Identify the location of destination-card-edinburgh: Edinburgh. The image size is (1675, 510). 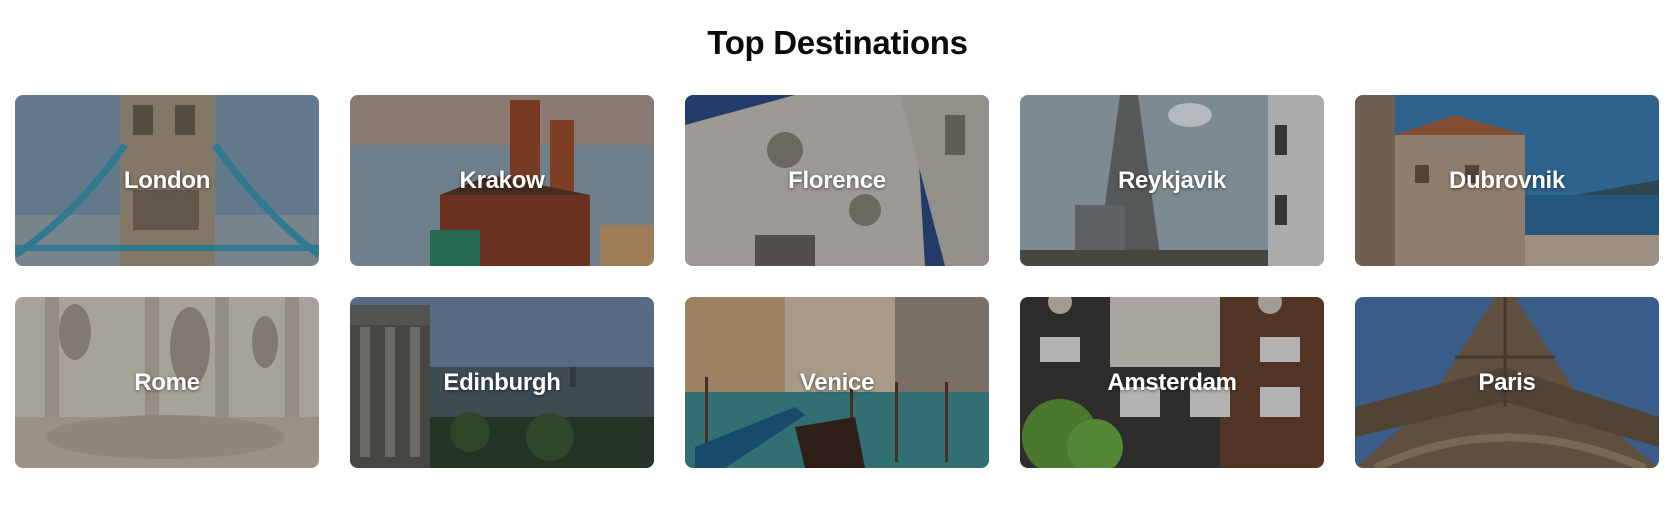
(502, 382).